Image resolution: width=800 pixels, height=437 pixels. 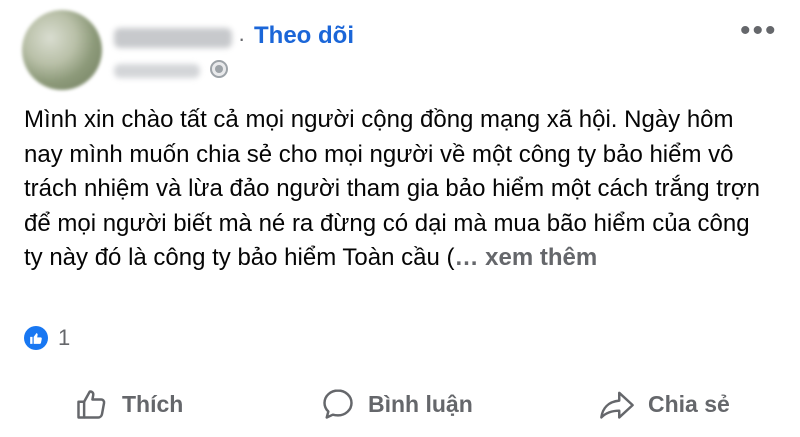 What do you see at coordinates (689, 403) in the screenshot?
I see `share-label: Chia sẻ` at bounding box center [689, 403].